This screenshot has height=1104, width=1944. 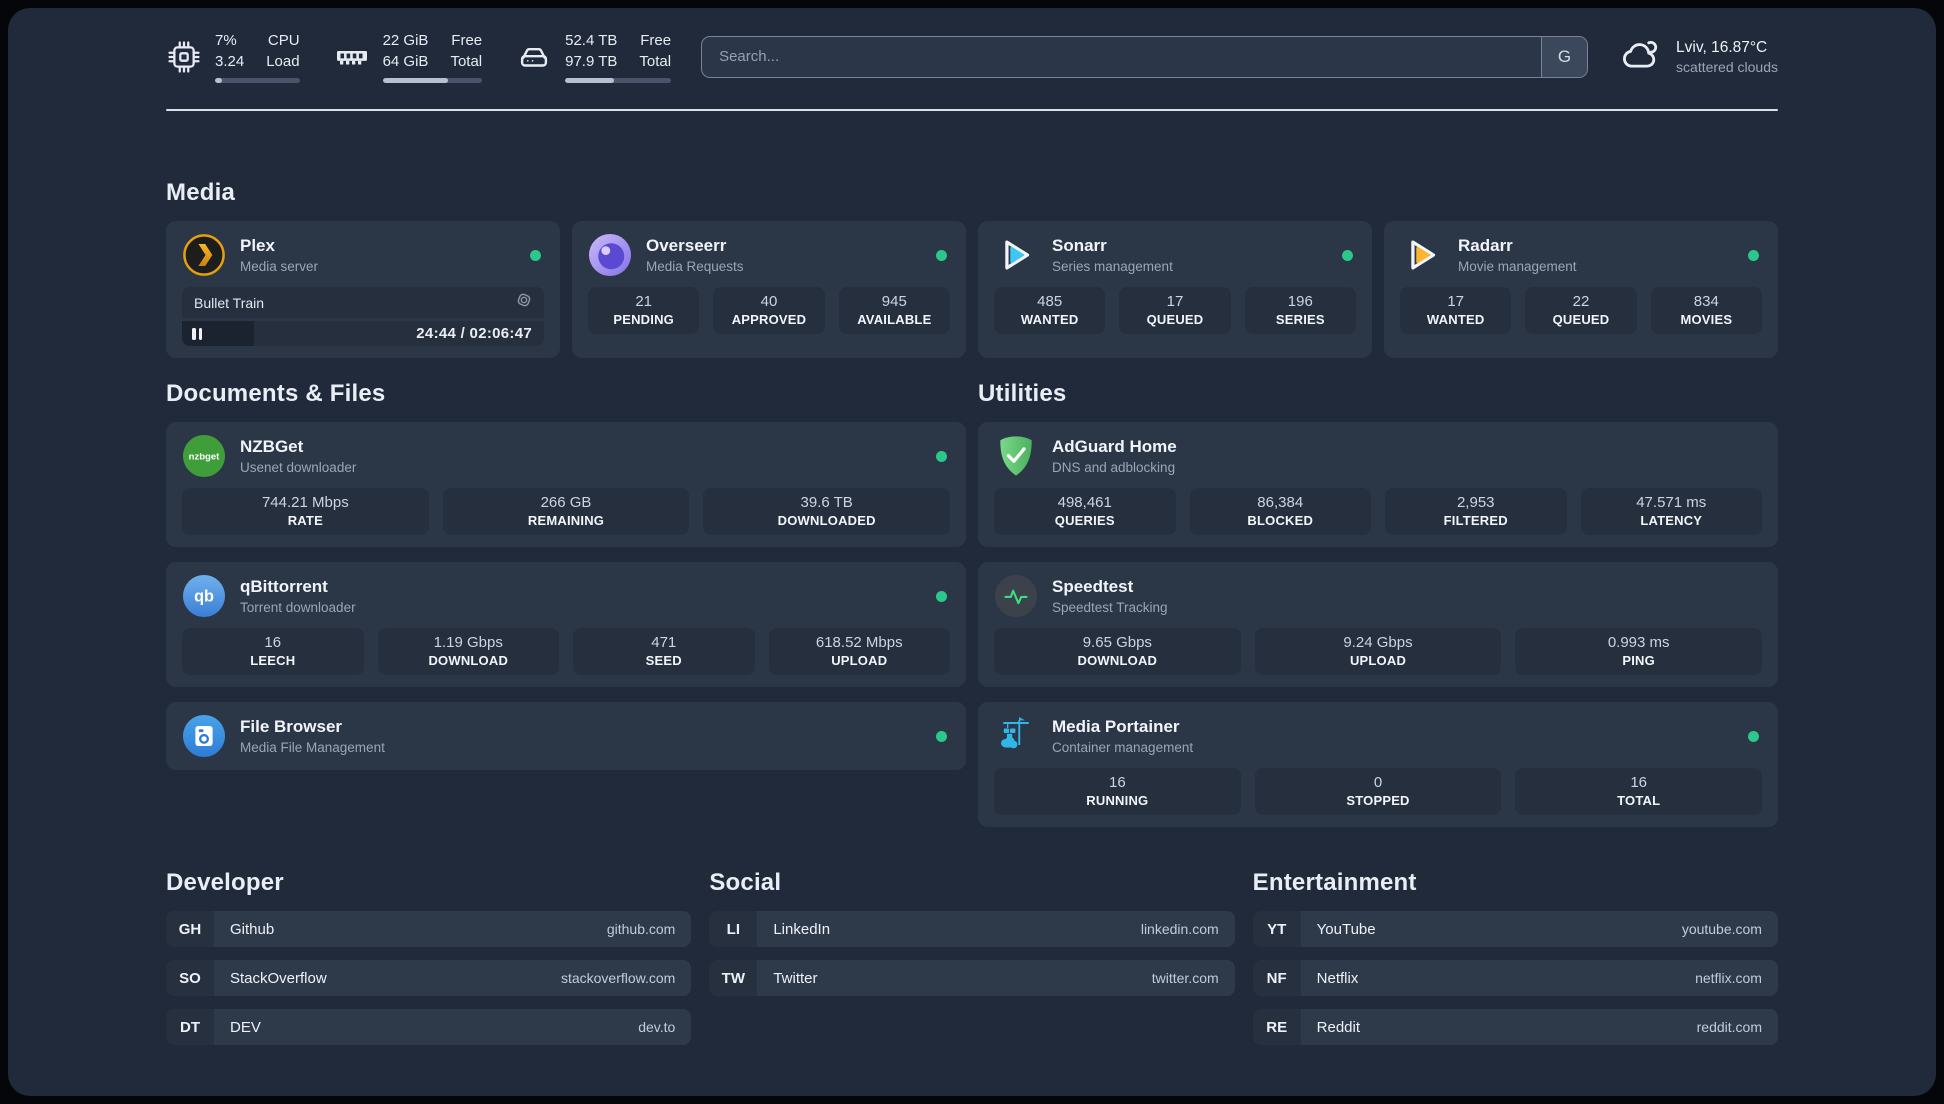 What do you see at coordinates (894, 301) in the screenshot?
I see `stat-value: 945` at bounding box center [894, 301].